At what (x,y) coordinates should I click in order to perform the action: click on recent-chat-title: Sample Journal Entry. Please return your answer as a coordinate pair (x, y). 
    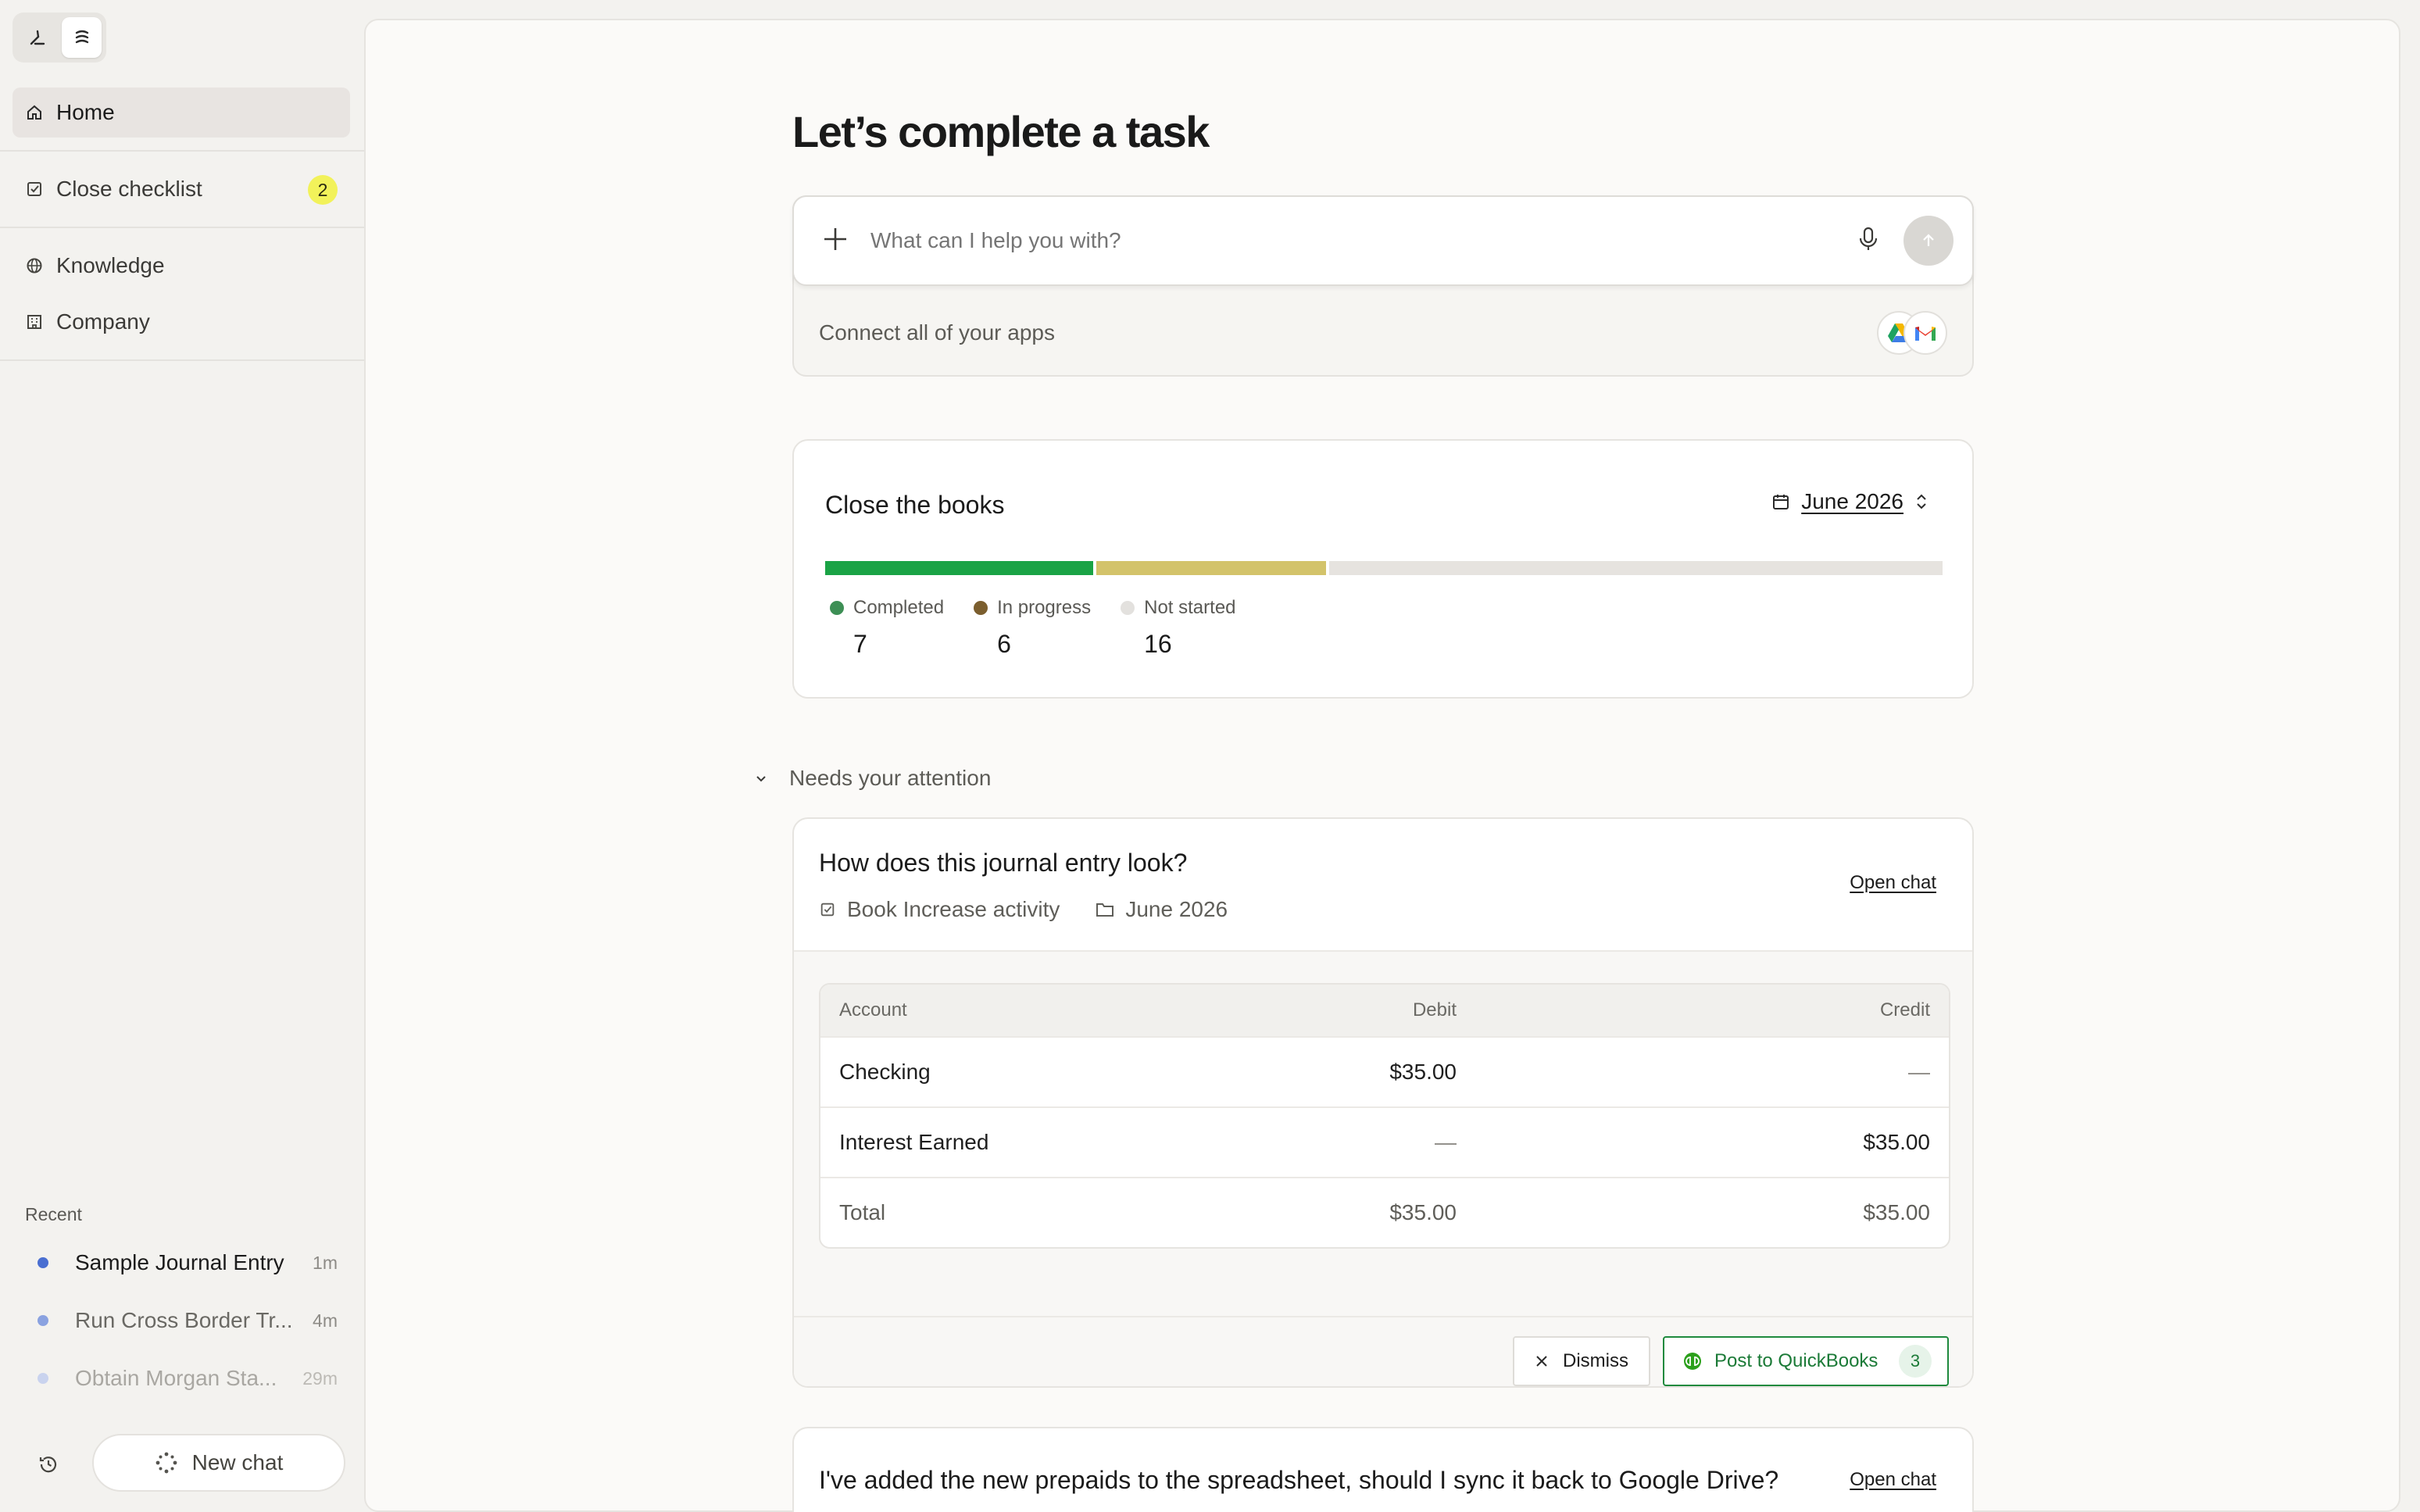
    Looking at the image, I should click on (179, 1262).